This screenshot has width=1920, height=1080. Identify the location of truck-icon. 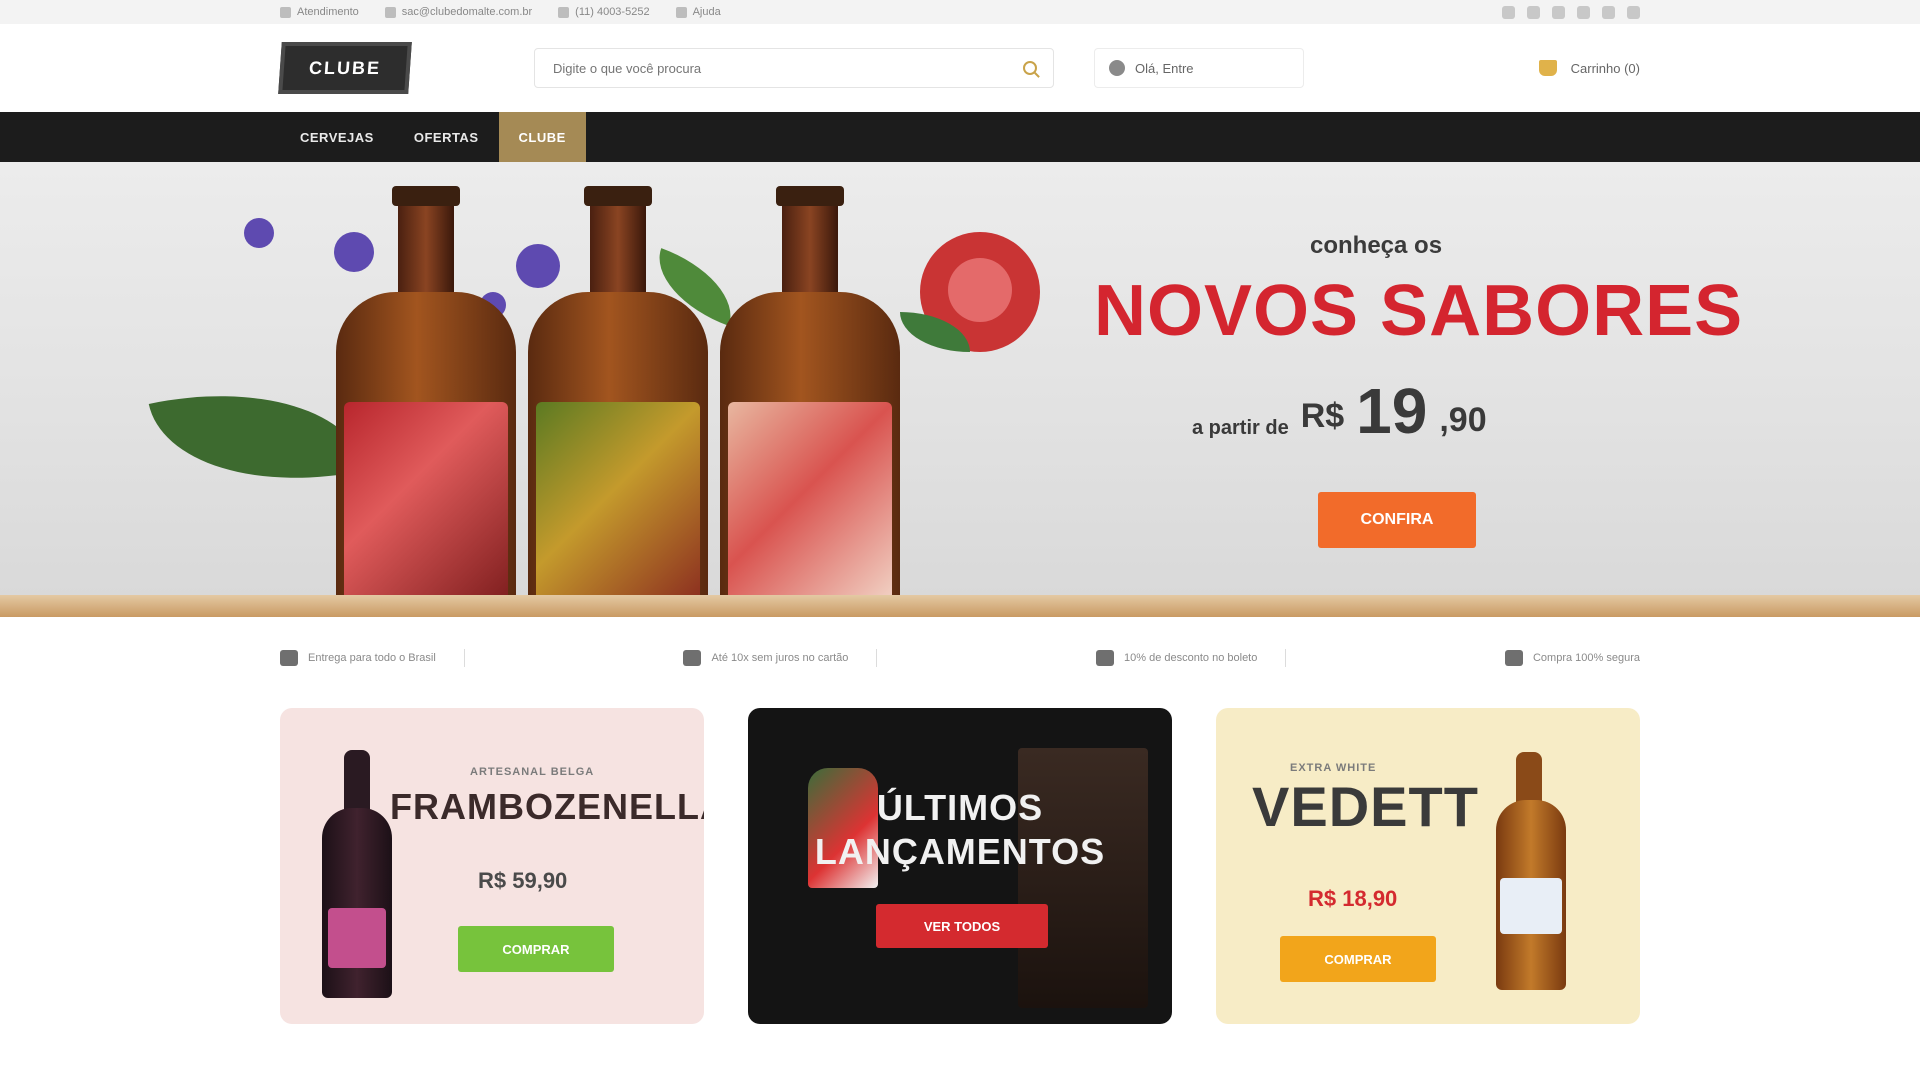
(289, 658).